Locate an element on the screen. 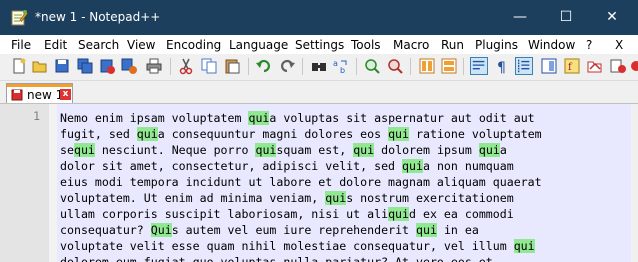 The height and width of the screenshot is (262, 638). line-number: 1 is located at coordinates (36, 116).